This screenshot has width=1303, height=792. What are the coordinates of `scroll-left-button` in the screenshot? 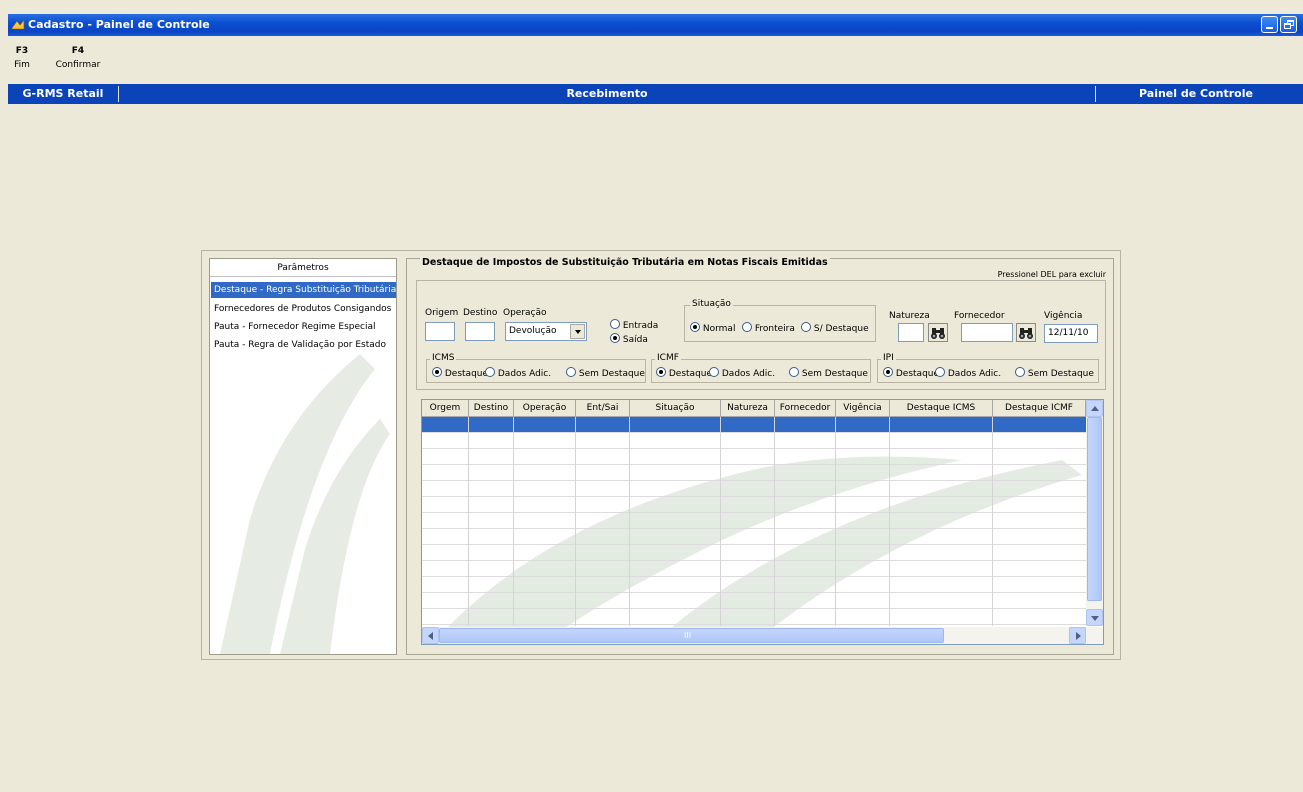 It's located at (430, 635).